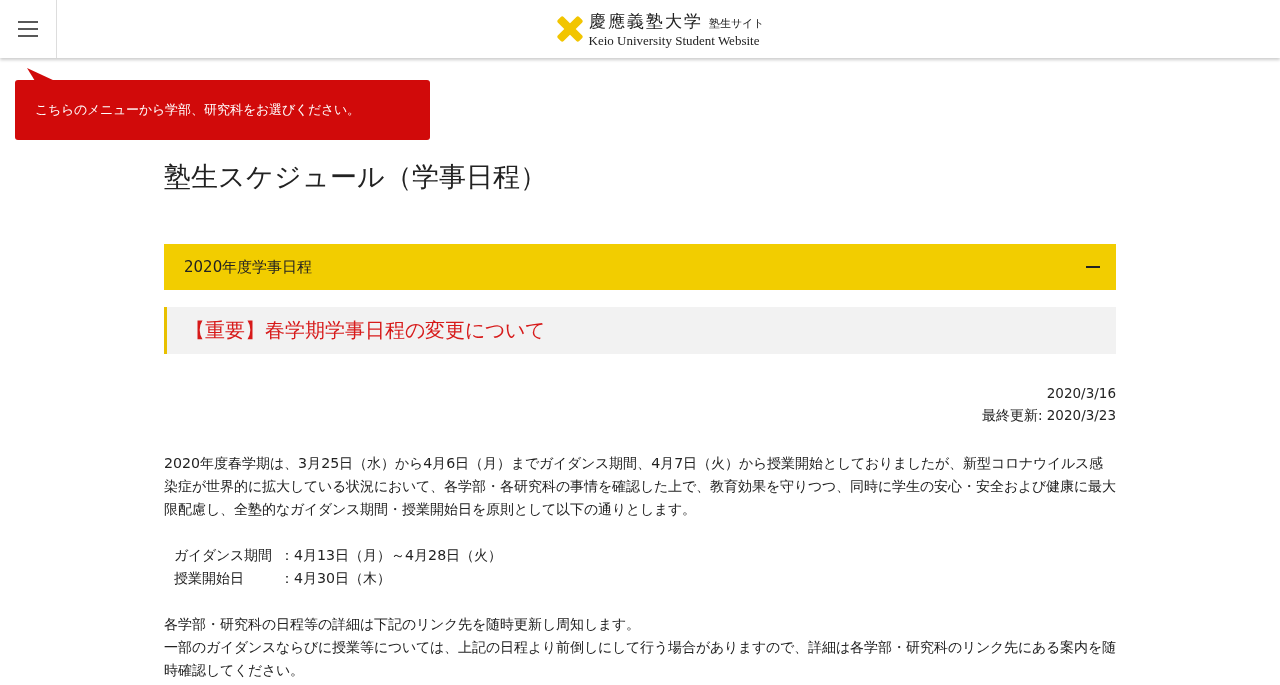  What do you see at coordinates (336, 578) in the screenshot?
I see `schedule-value: ：4月30日（木）` at bounding box center [336, 578].